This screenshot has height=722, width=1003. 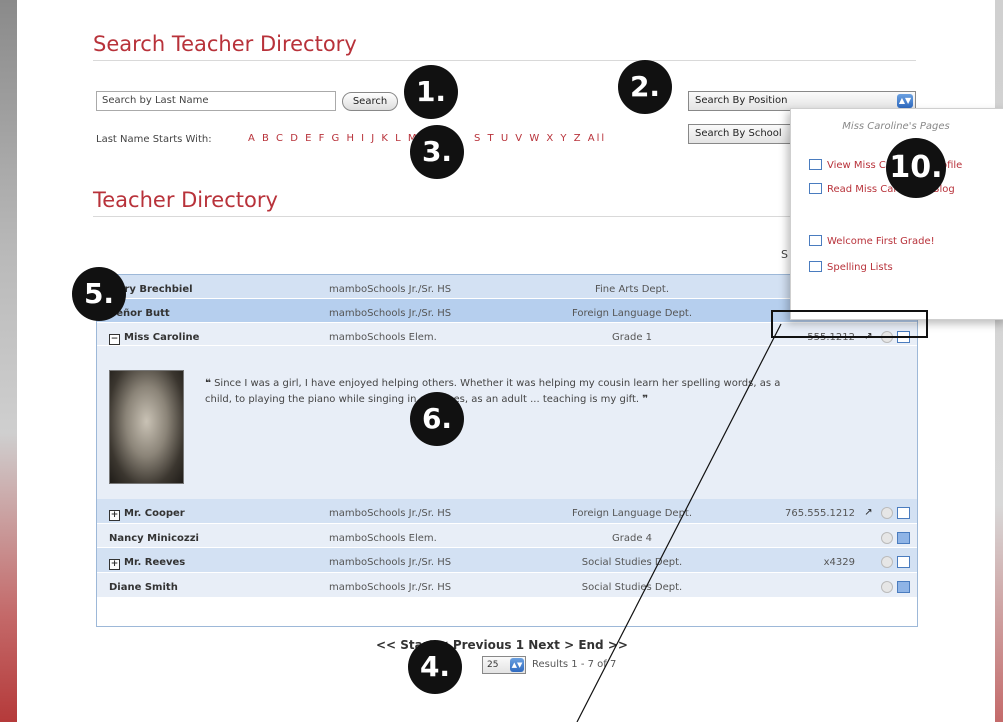 What do you see at coordinates (8, 361) in the screenshot?
I see `left-edge-bar` at bounding box center [8, 361].